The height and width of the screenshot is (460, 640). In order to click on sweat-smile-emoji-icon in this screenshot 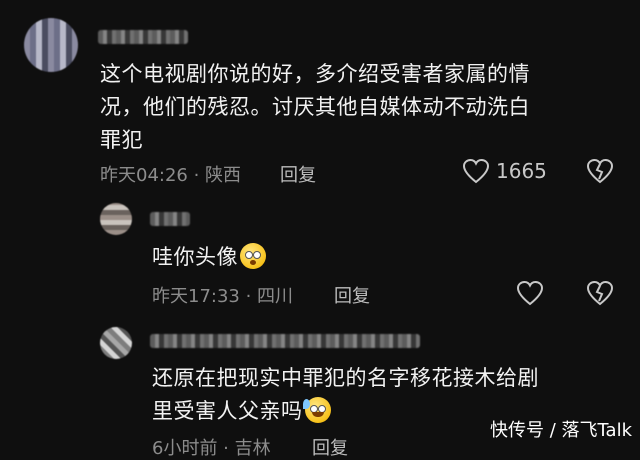, I will do `click(316, 410)`.